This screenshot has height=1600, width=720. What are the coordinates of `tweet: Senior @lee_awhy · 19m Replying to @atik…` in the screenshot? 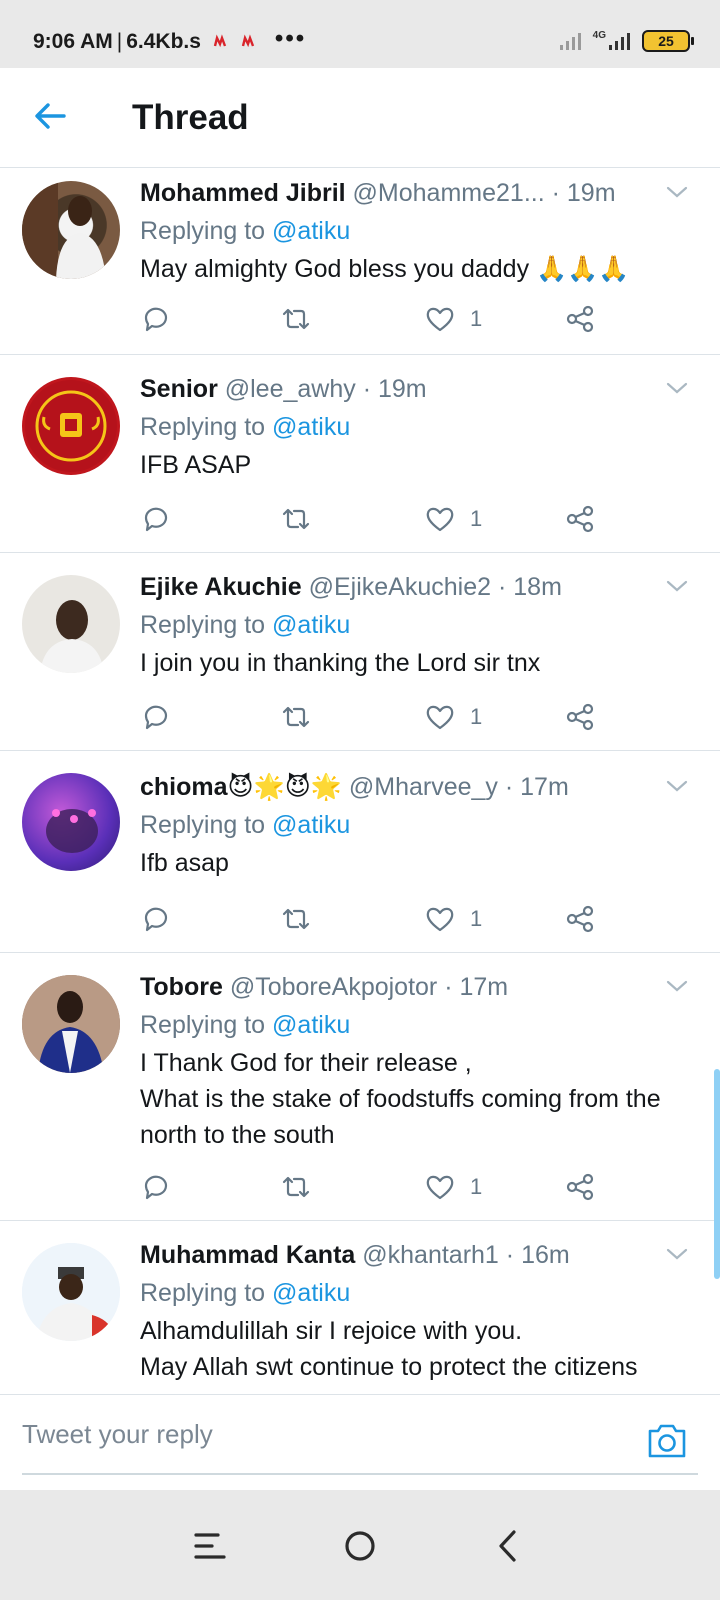 It's located at (360, 454).